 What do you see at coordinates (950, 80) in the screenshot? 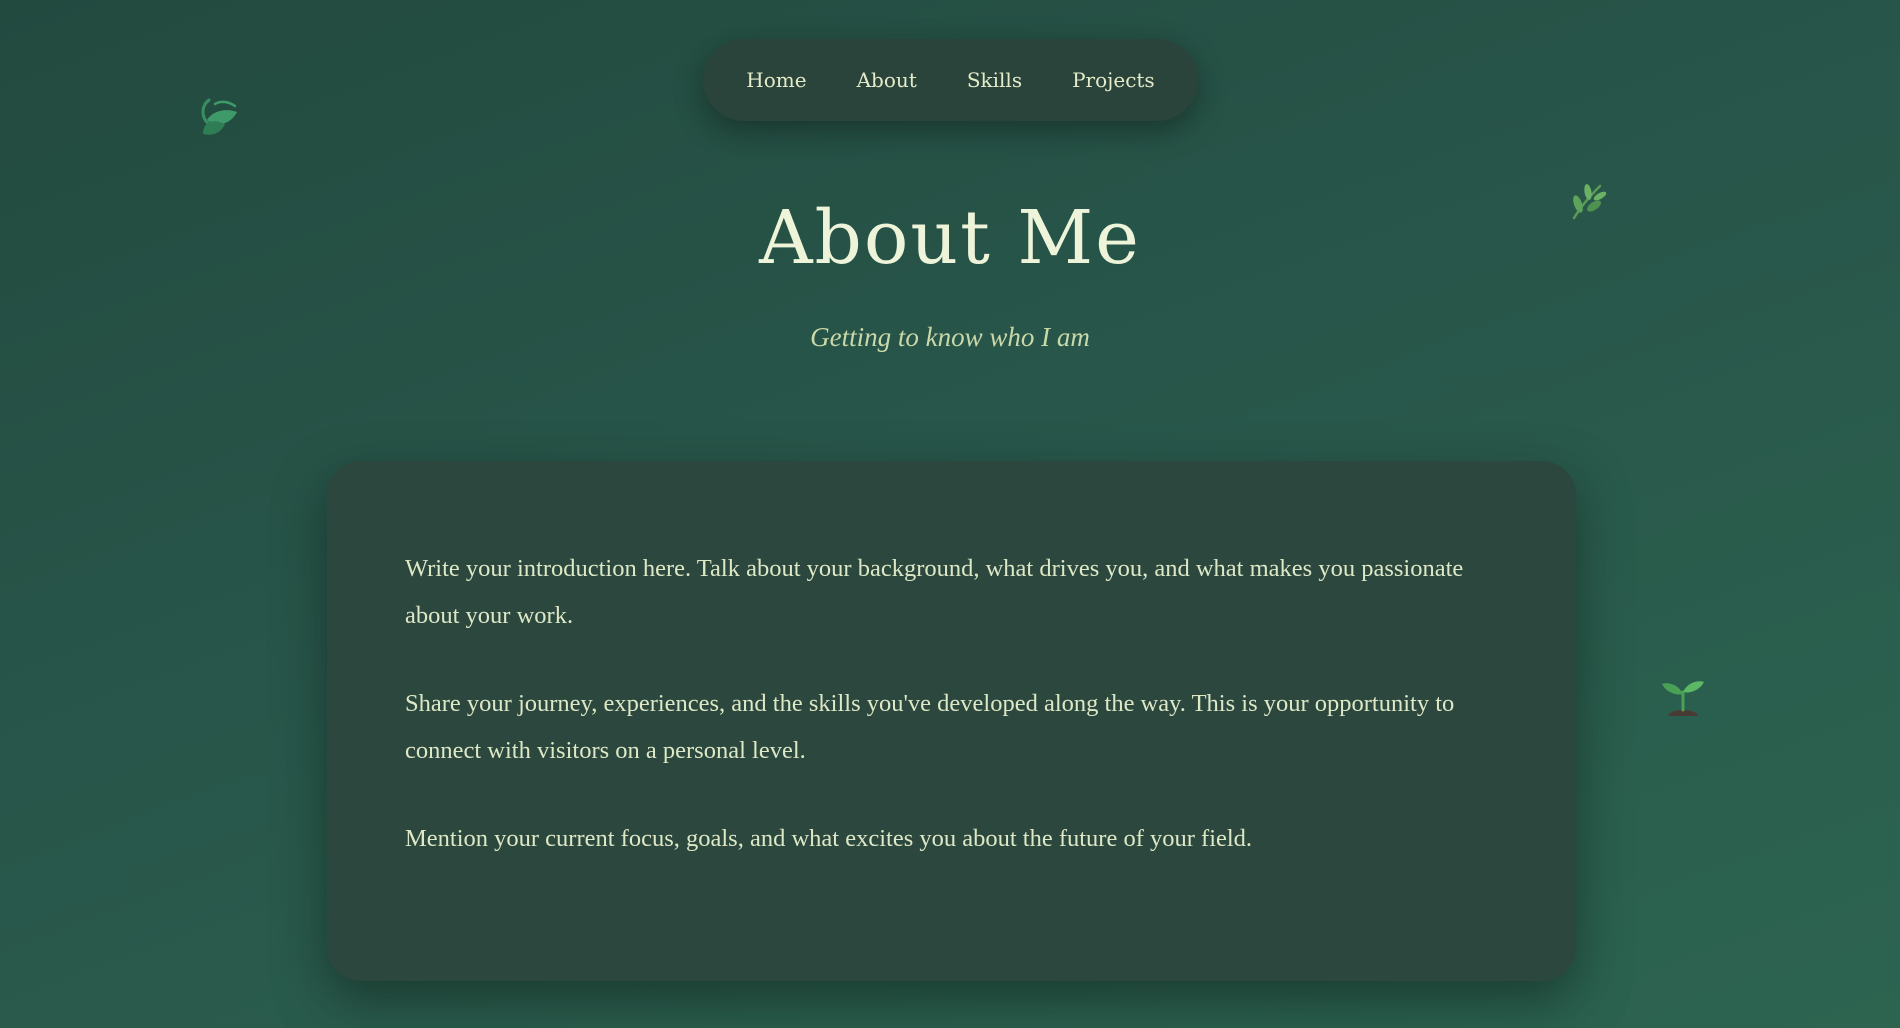
I see `top-nav: Home About Skills Projects` at bounding box center [950, 80].